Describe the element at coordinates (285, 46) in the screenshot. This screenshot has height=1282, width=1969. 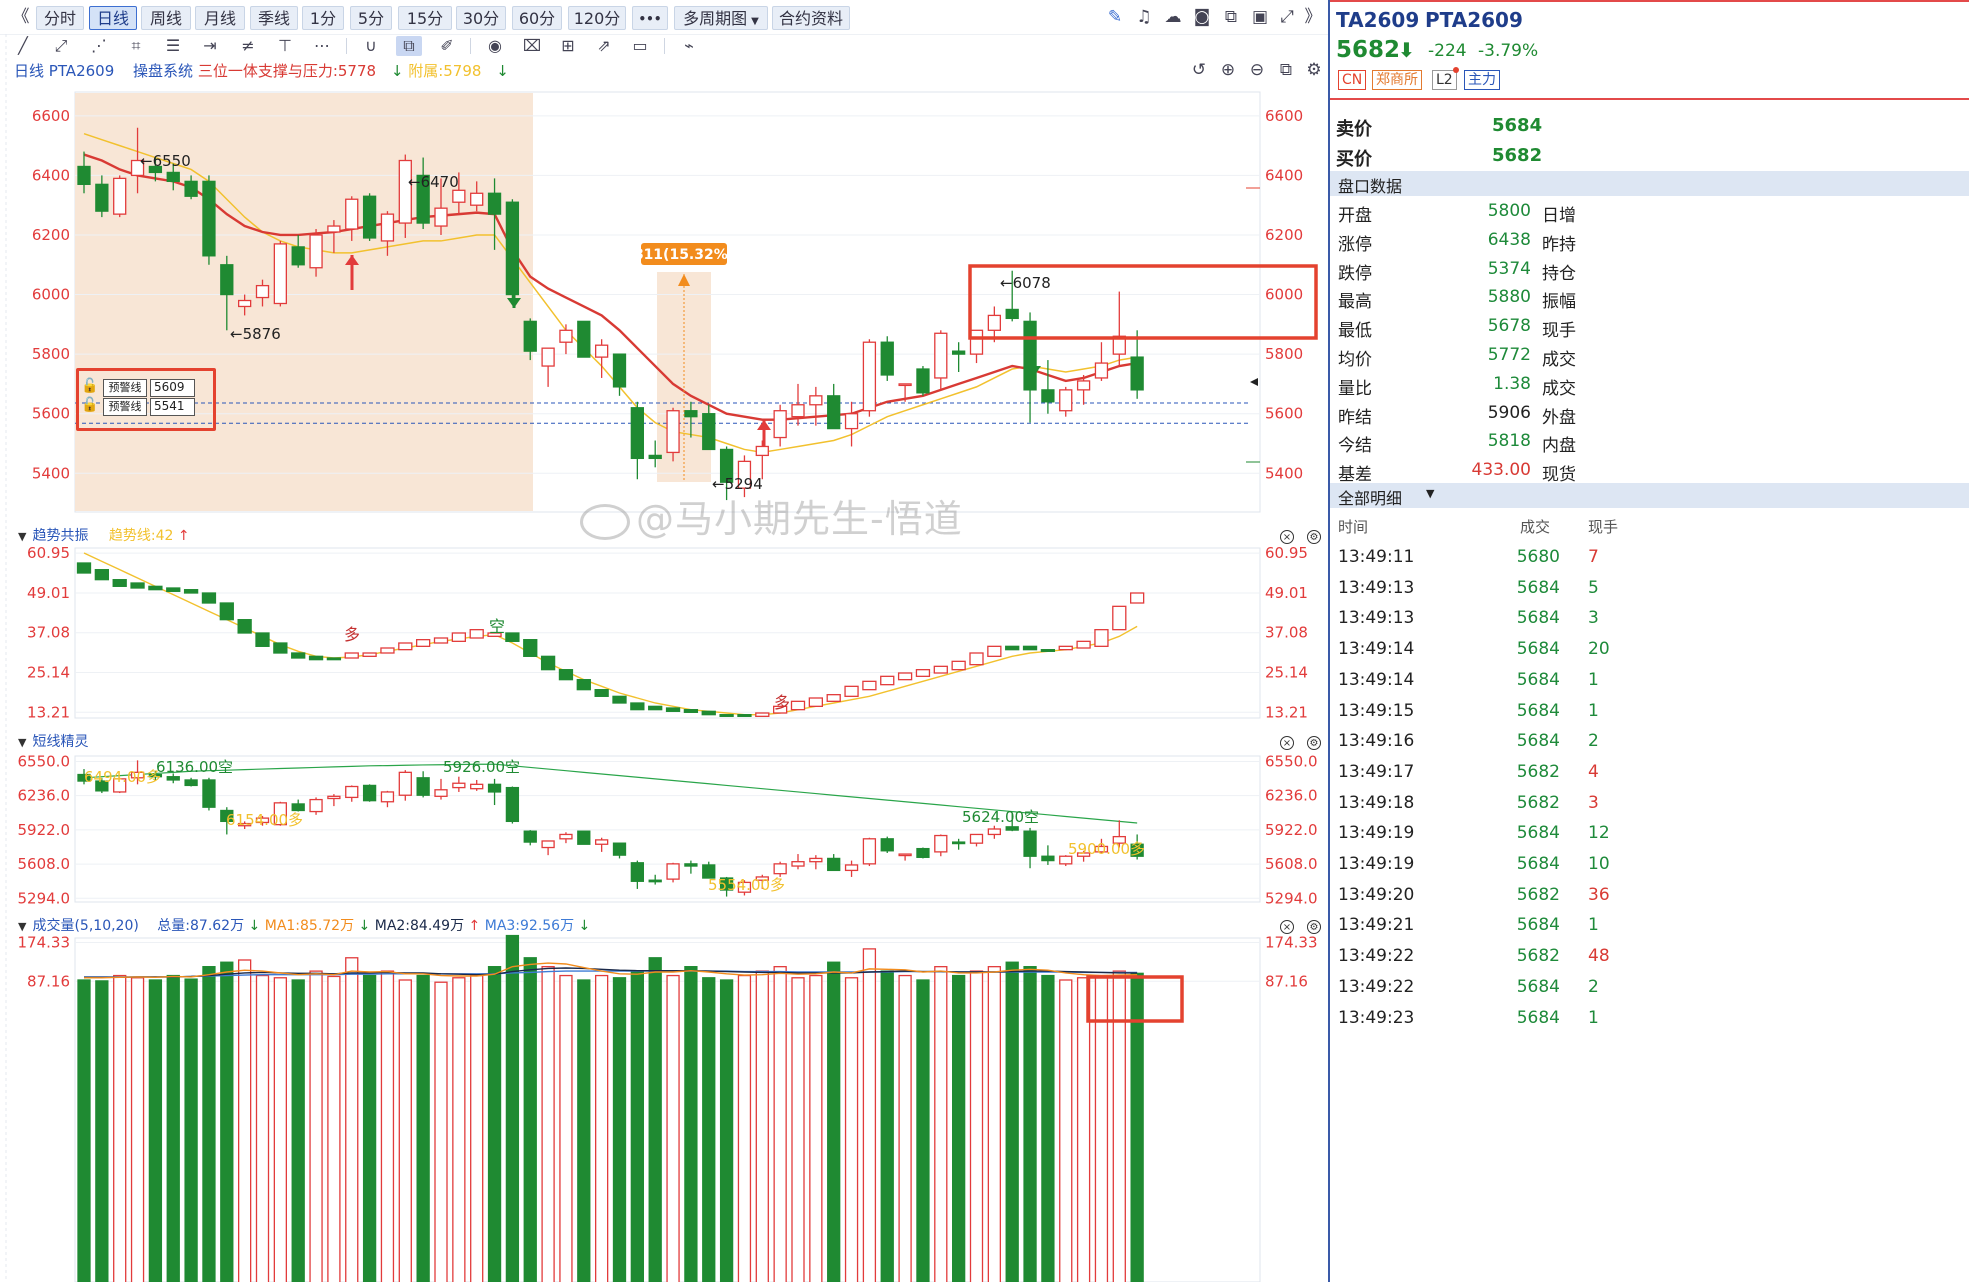
I see `level-tool-icon: ⊤` at that location.